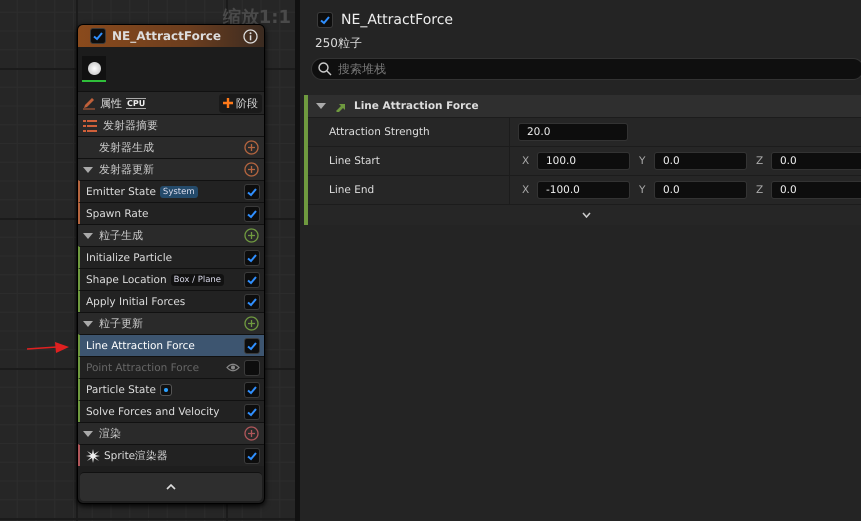  I want to click on eye-icon, so click(233, 367).